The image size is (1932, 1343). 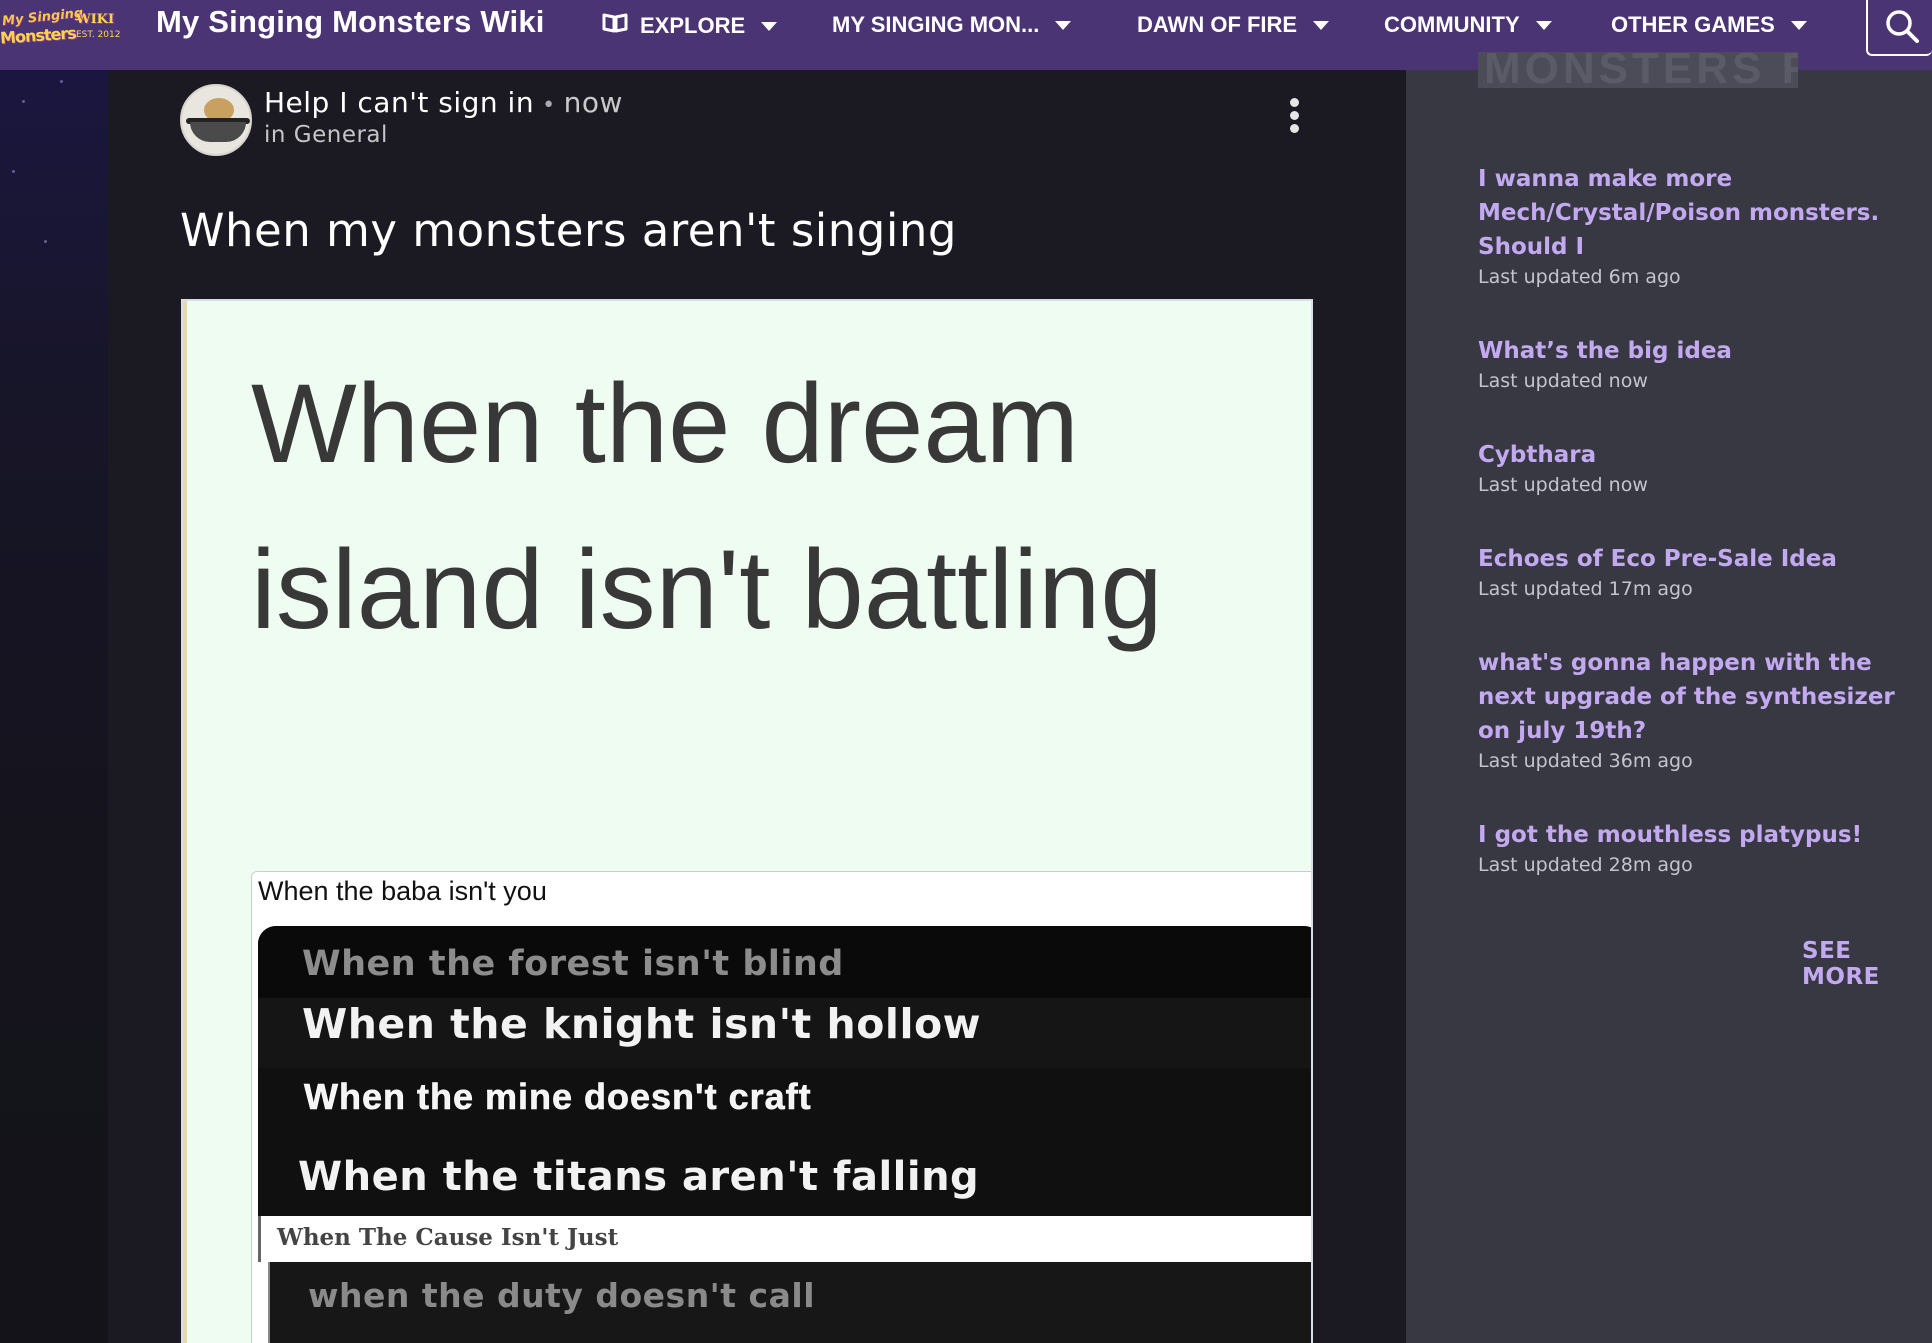 I want to click on nav-other-games: OTHER GAMES, so click(x=1709, y=25).